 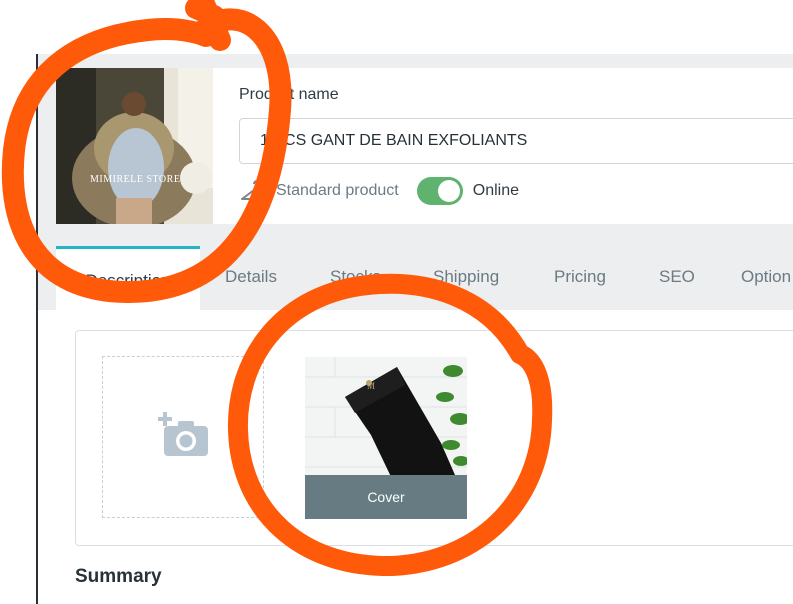 I want to click on product-type-row: Standard product Online, so click(x=379, y=191).